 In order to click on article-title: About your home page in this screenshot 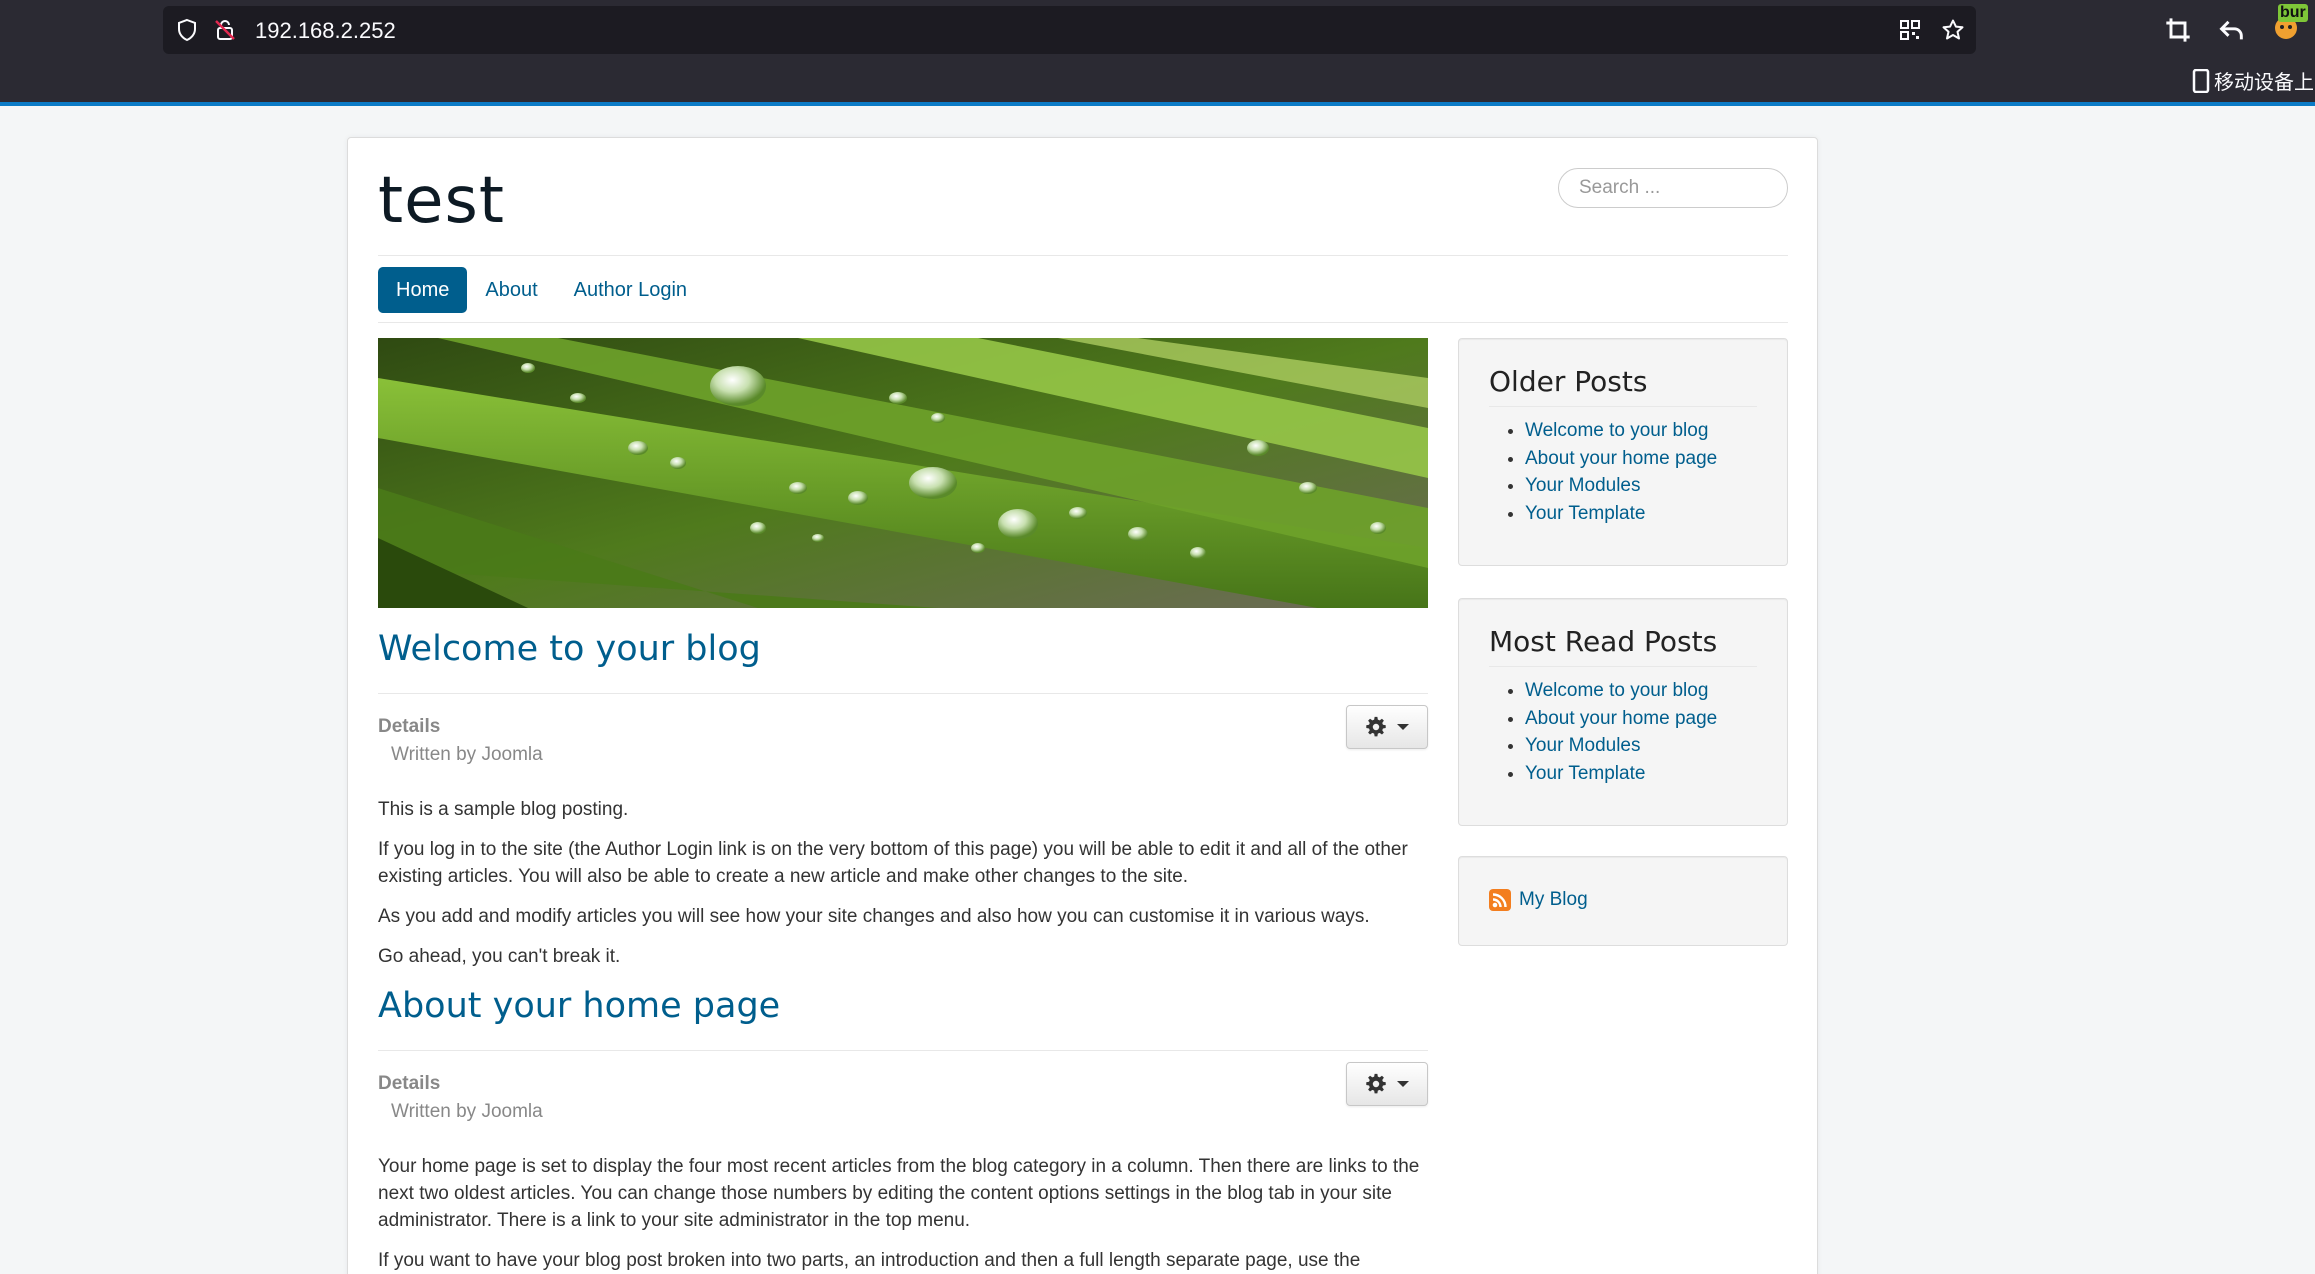, I will do `click(903, 1006)`.